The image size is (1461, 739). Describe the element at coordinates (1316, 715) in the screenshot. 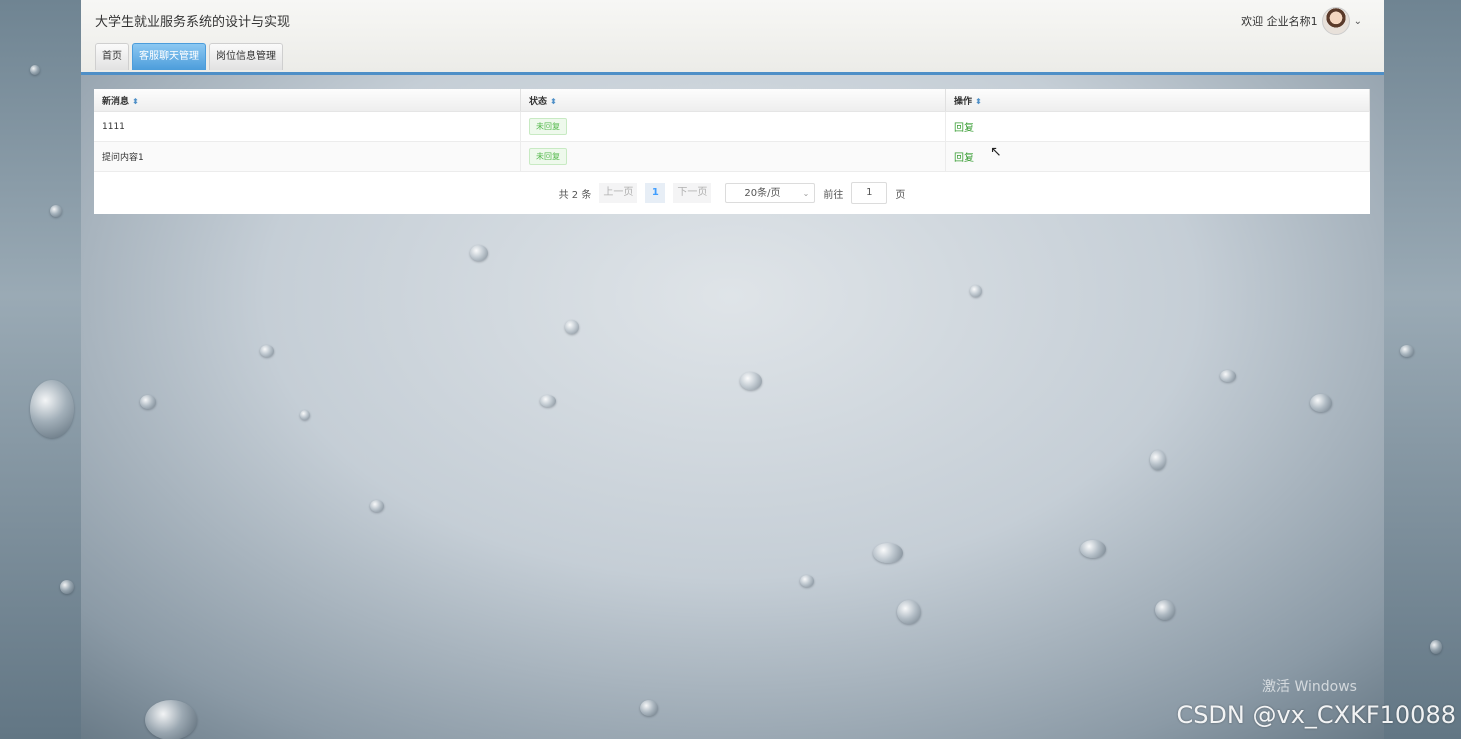

I see `csdn-watermark: CSDN @vx_CXKF10088` at that location.